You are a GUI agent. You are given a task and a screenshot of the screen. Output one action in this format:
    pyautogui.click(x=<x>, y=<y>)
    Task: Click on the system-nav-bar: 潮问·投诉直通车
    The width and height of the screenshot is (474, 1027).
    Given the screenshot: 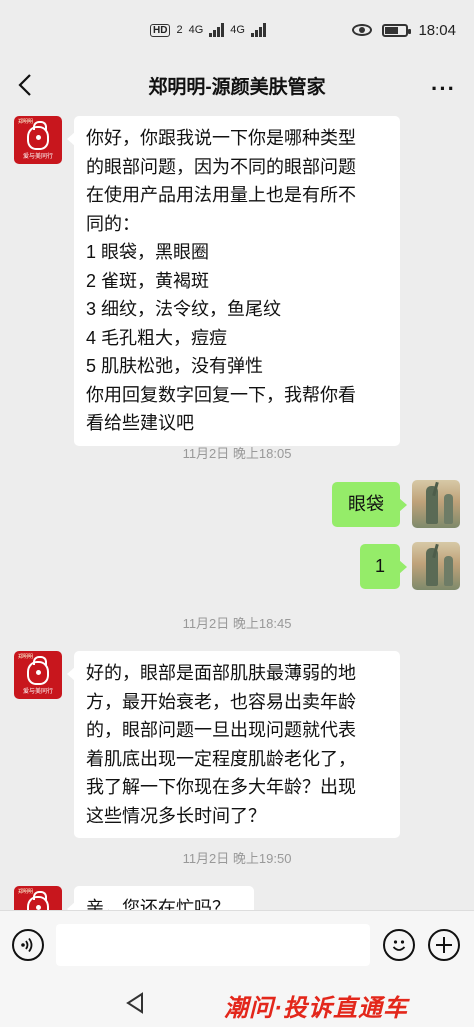 What is the action you would take?
    pyautogui.click(x=237, y=1003)
    